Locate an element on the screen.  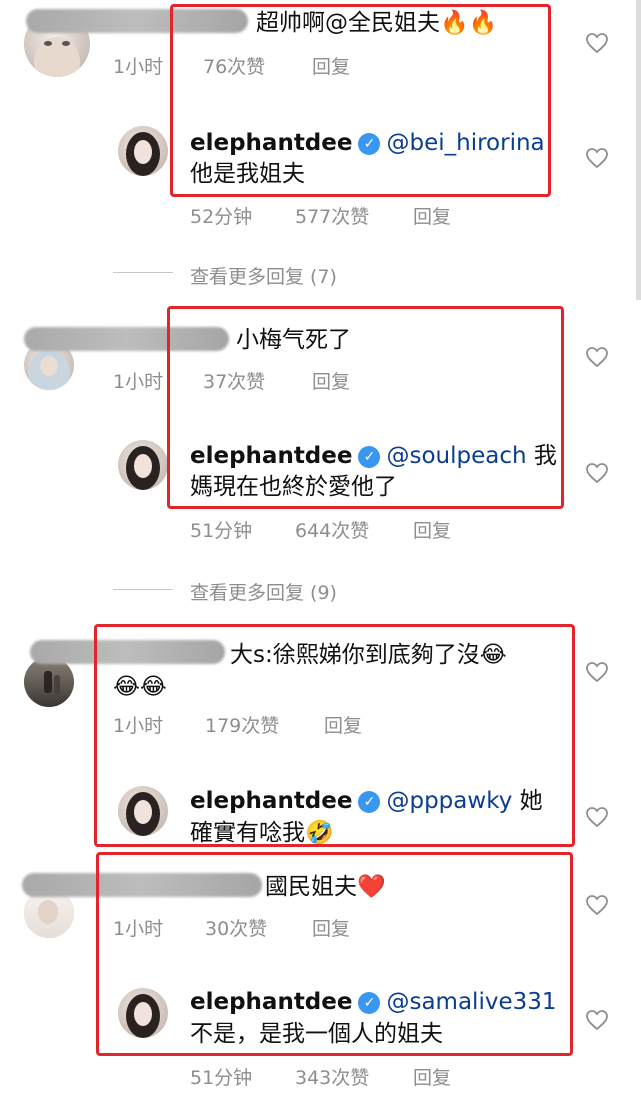
reply-time: 52分钟 is located at coordinates (221, 217).